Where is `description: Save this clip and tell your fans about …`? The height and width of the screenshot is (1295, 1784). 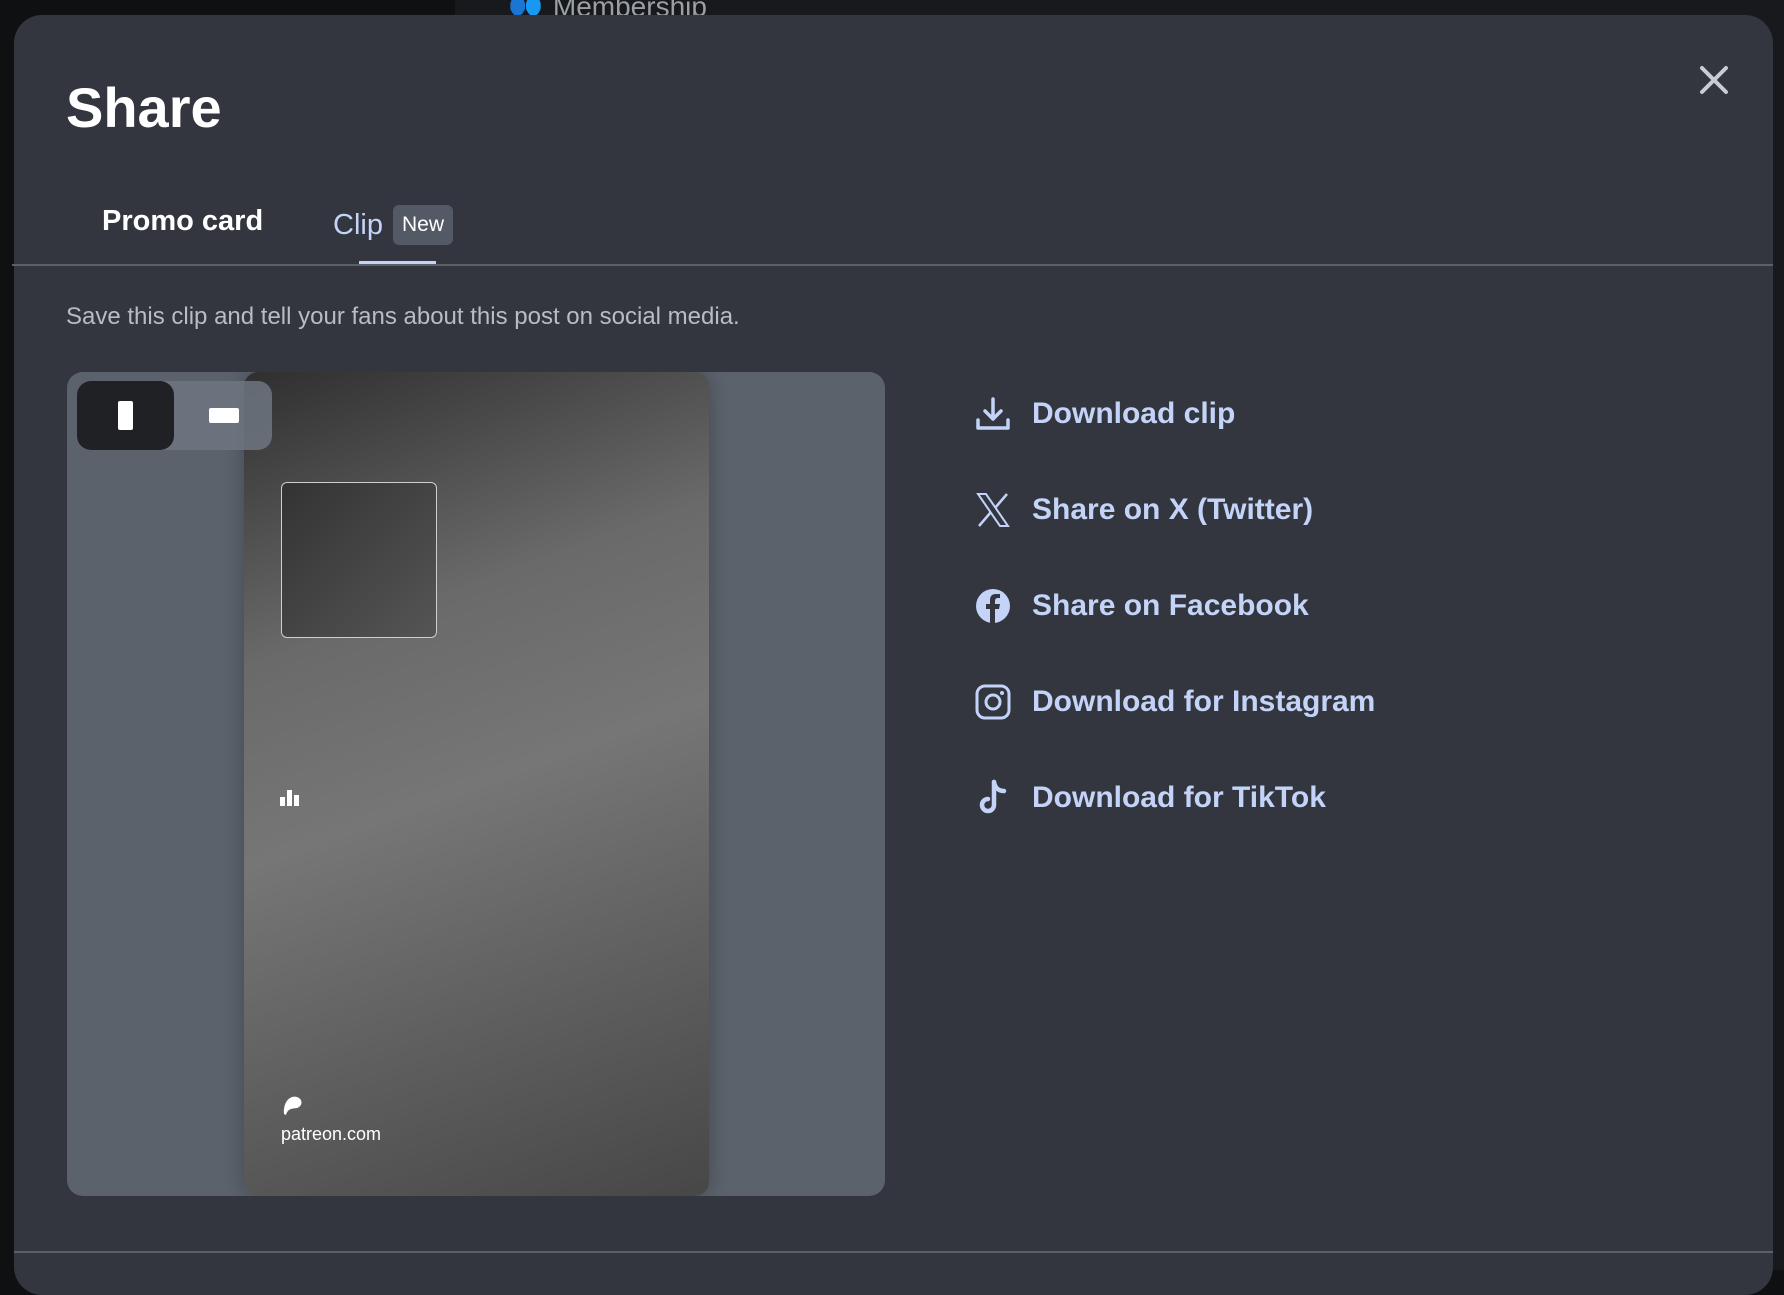
description: Save this clip and tell your fans about … is located at coordinates (403, 316).